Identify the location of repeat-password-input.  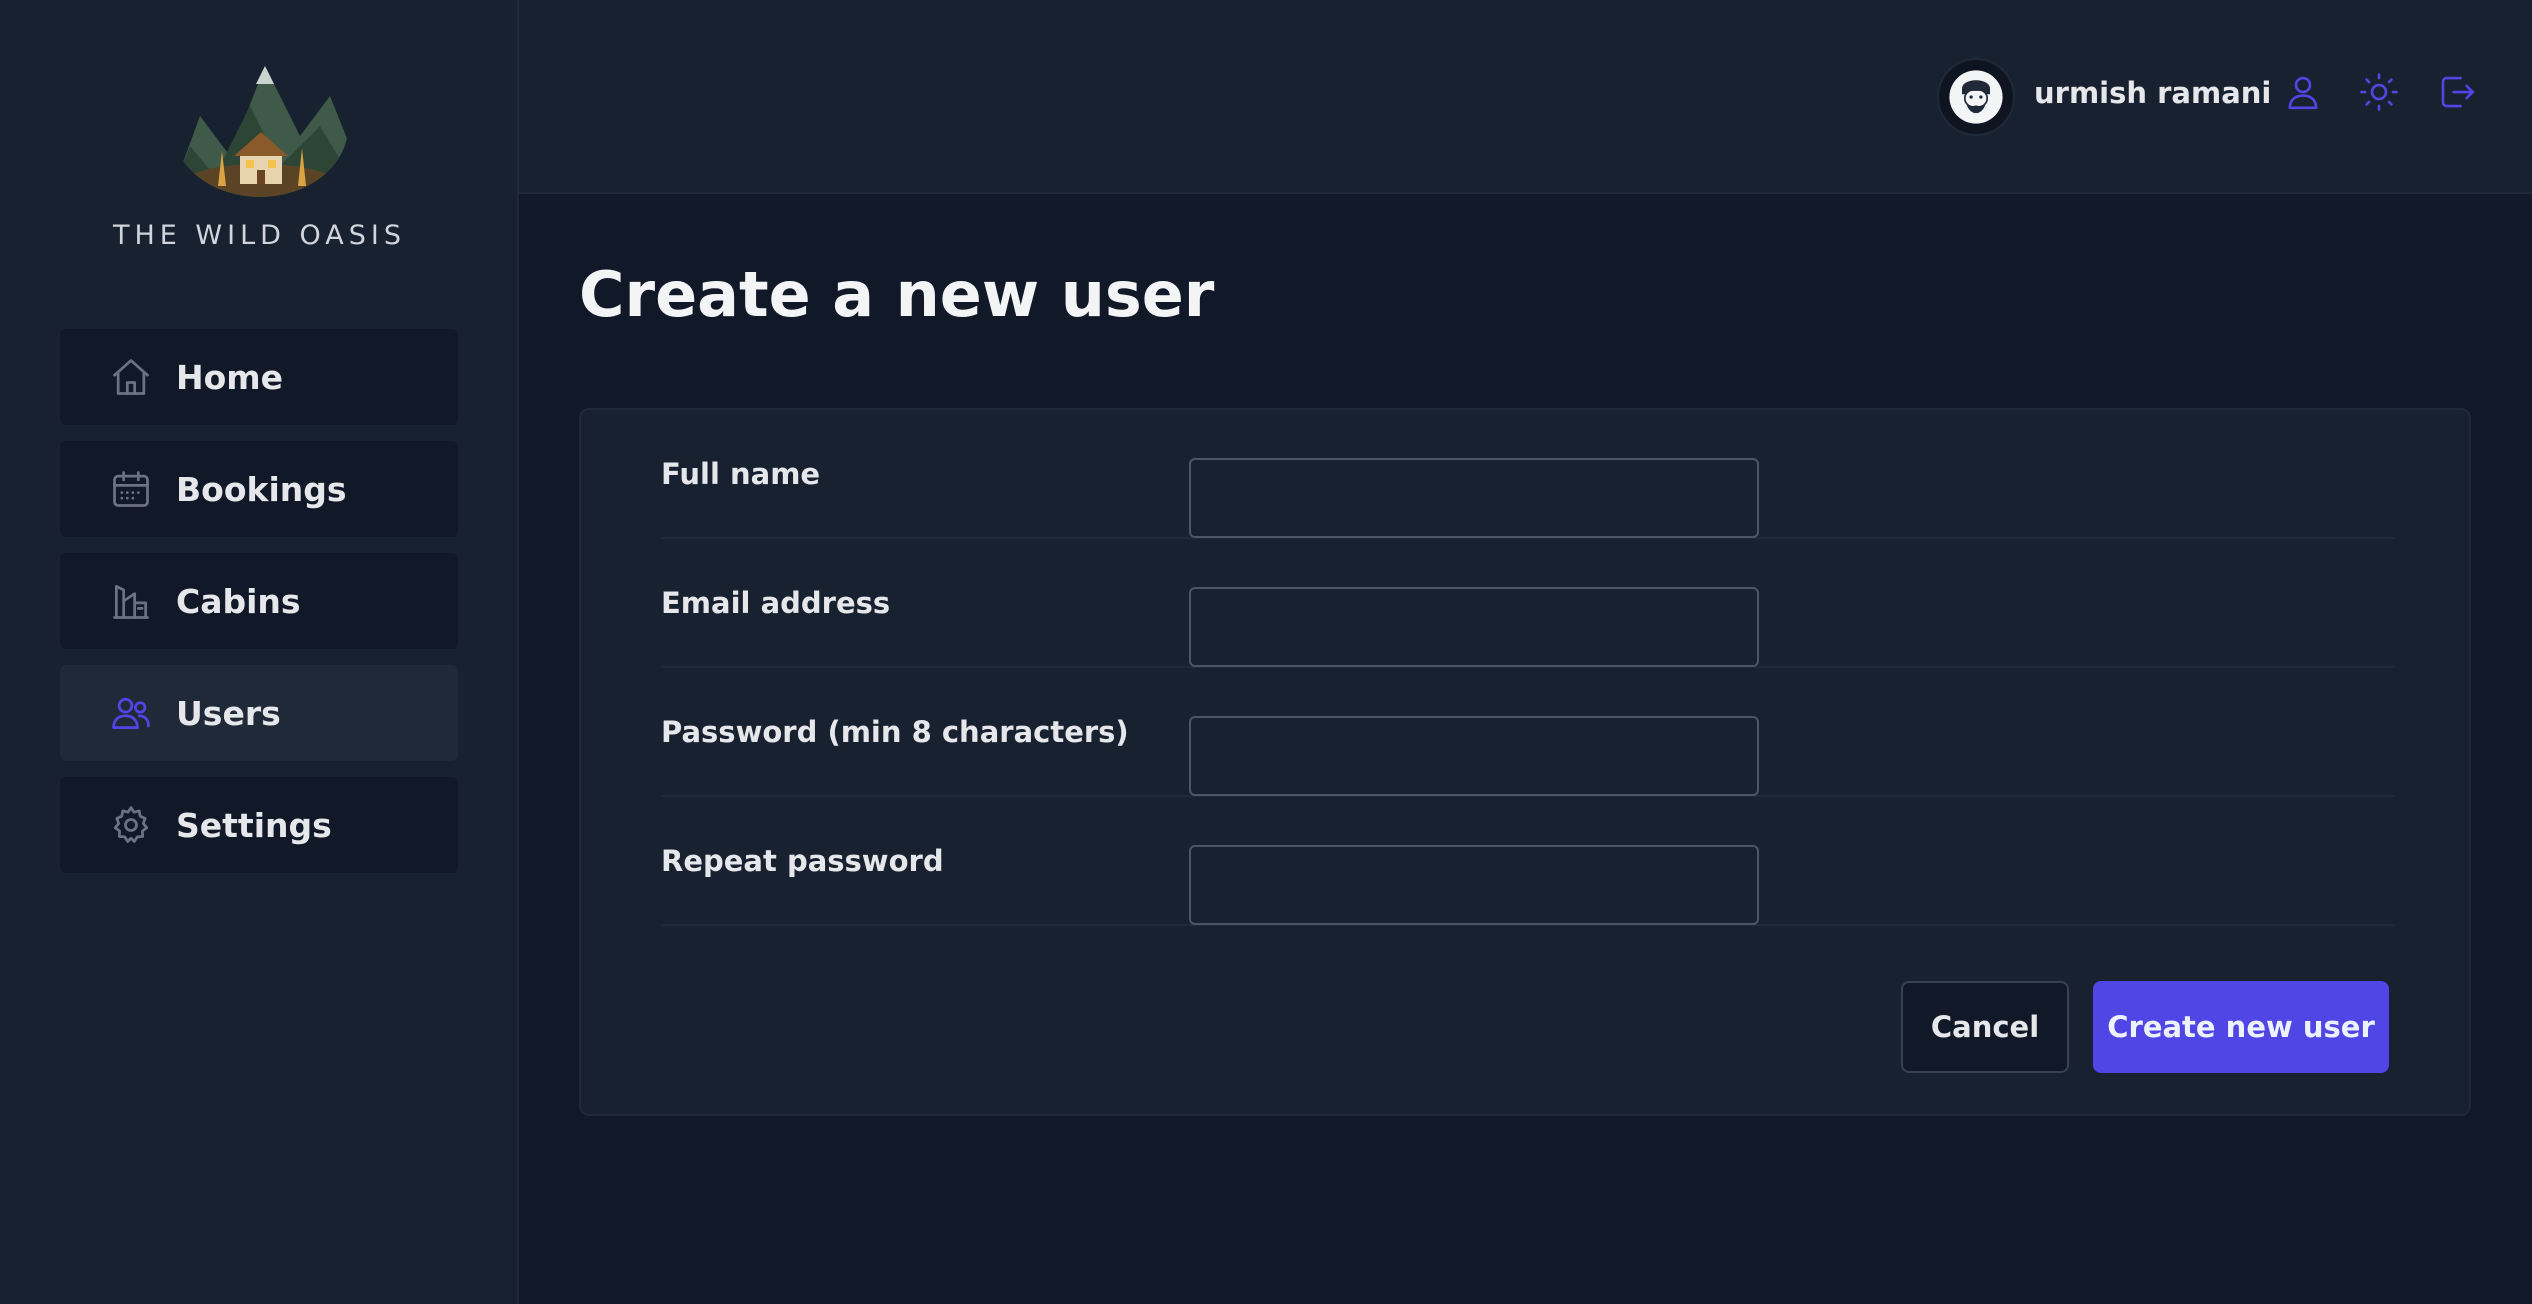
(1474, 885).